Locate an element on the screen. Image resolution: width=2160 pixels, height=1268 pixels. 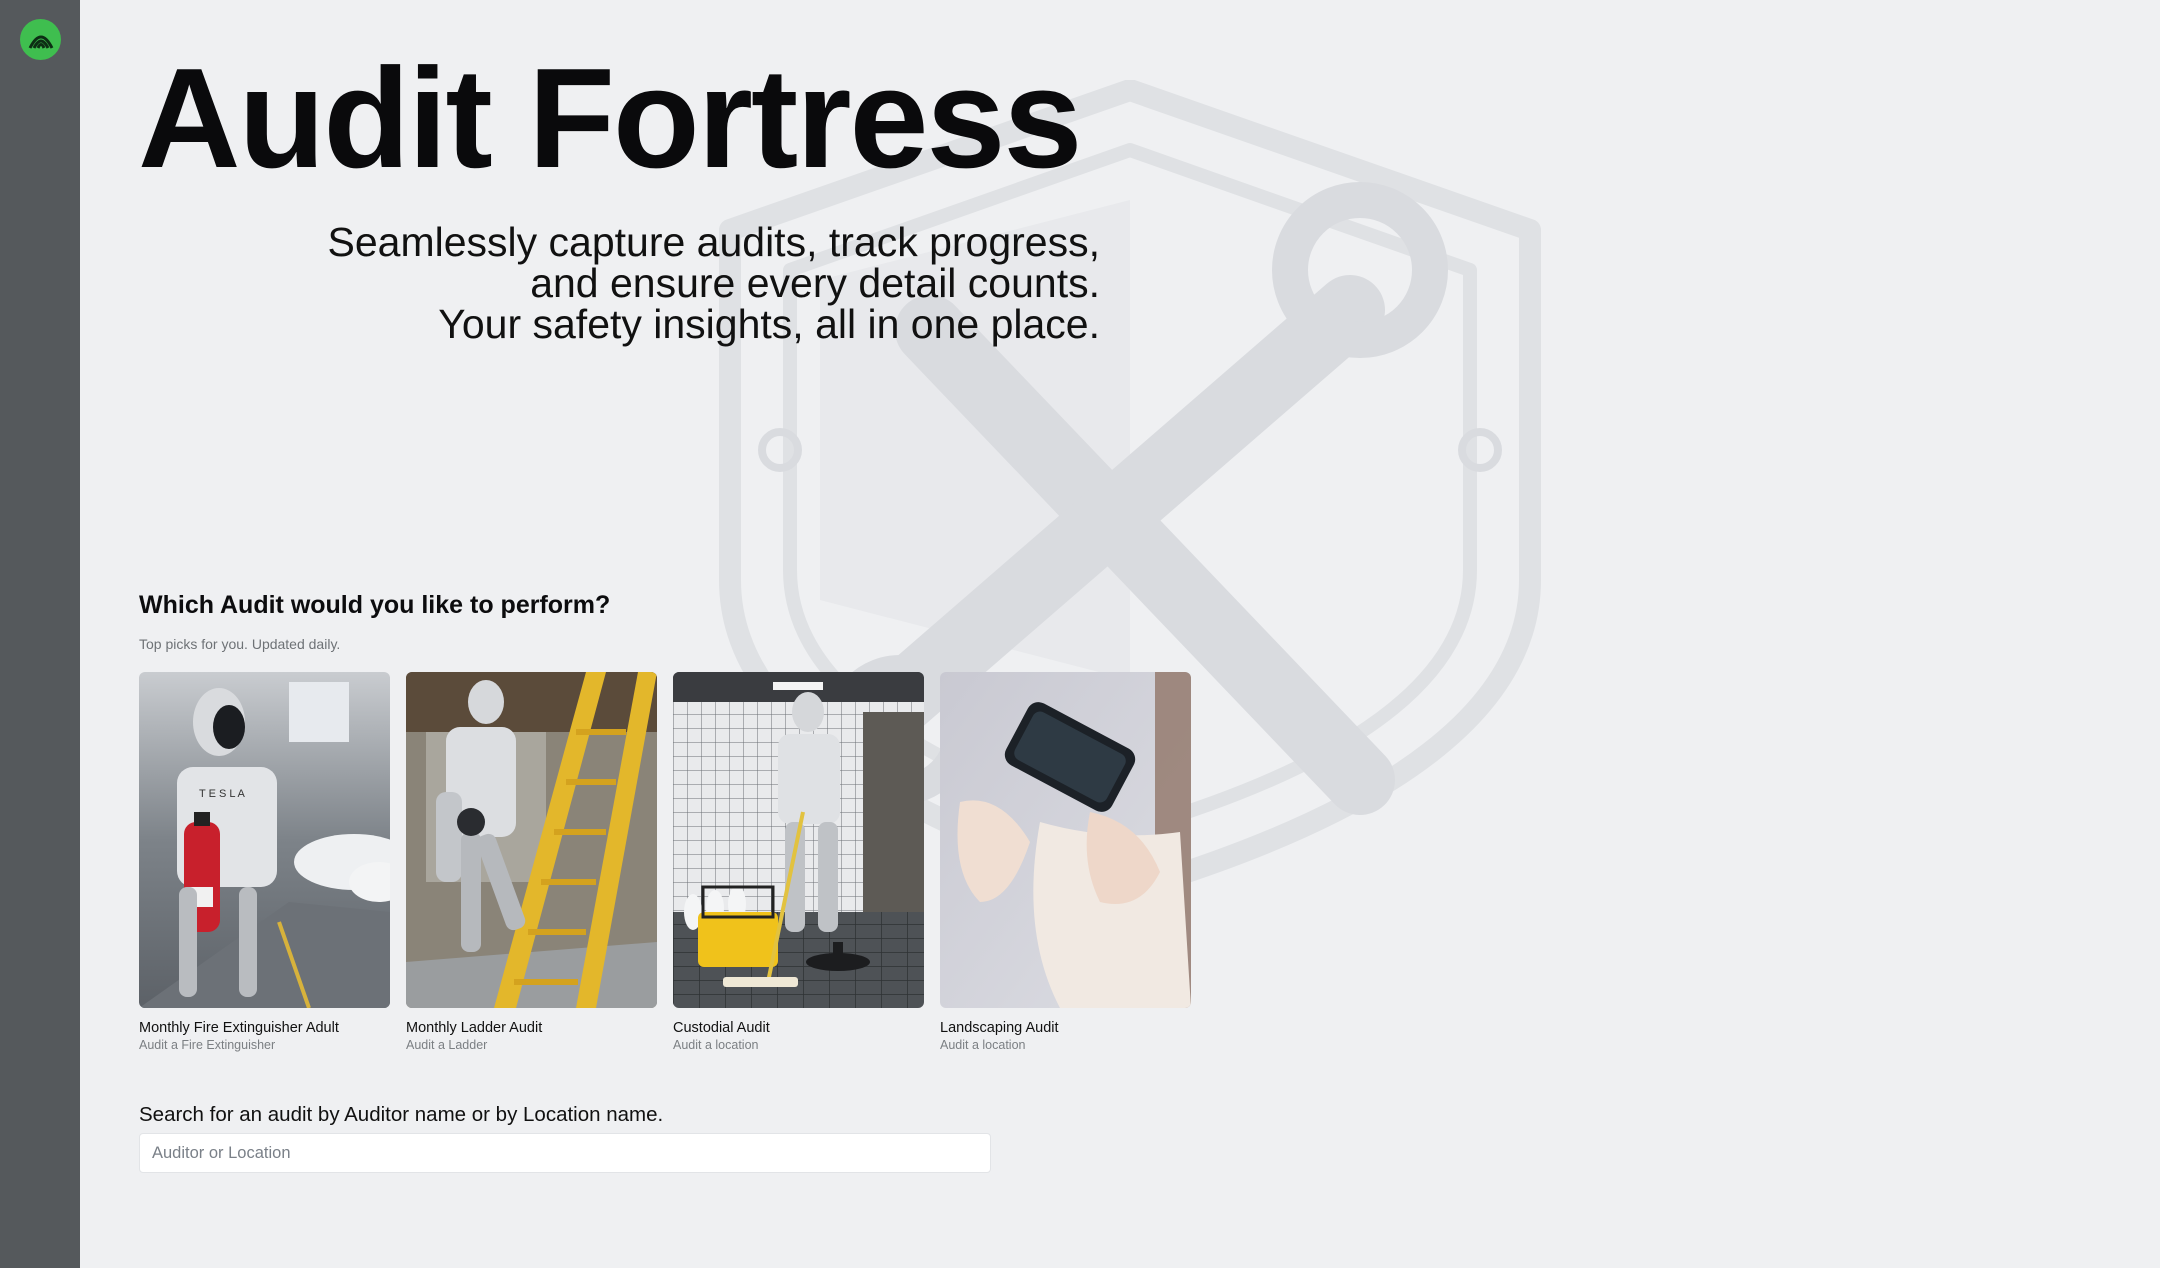
audit-card-title: Monthly Ladder Audit is located at coordinates (474, 1028).